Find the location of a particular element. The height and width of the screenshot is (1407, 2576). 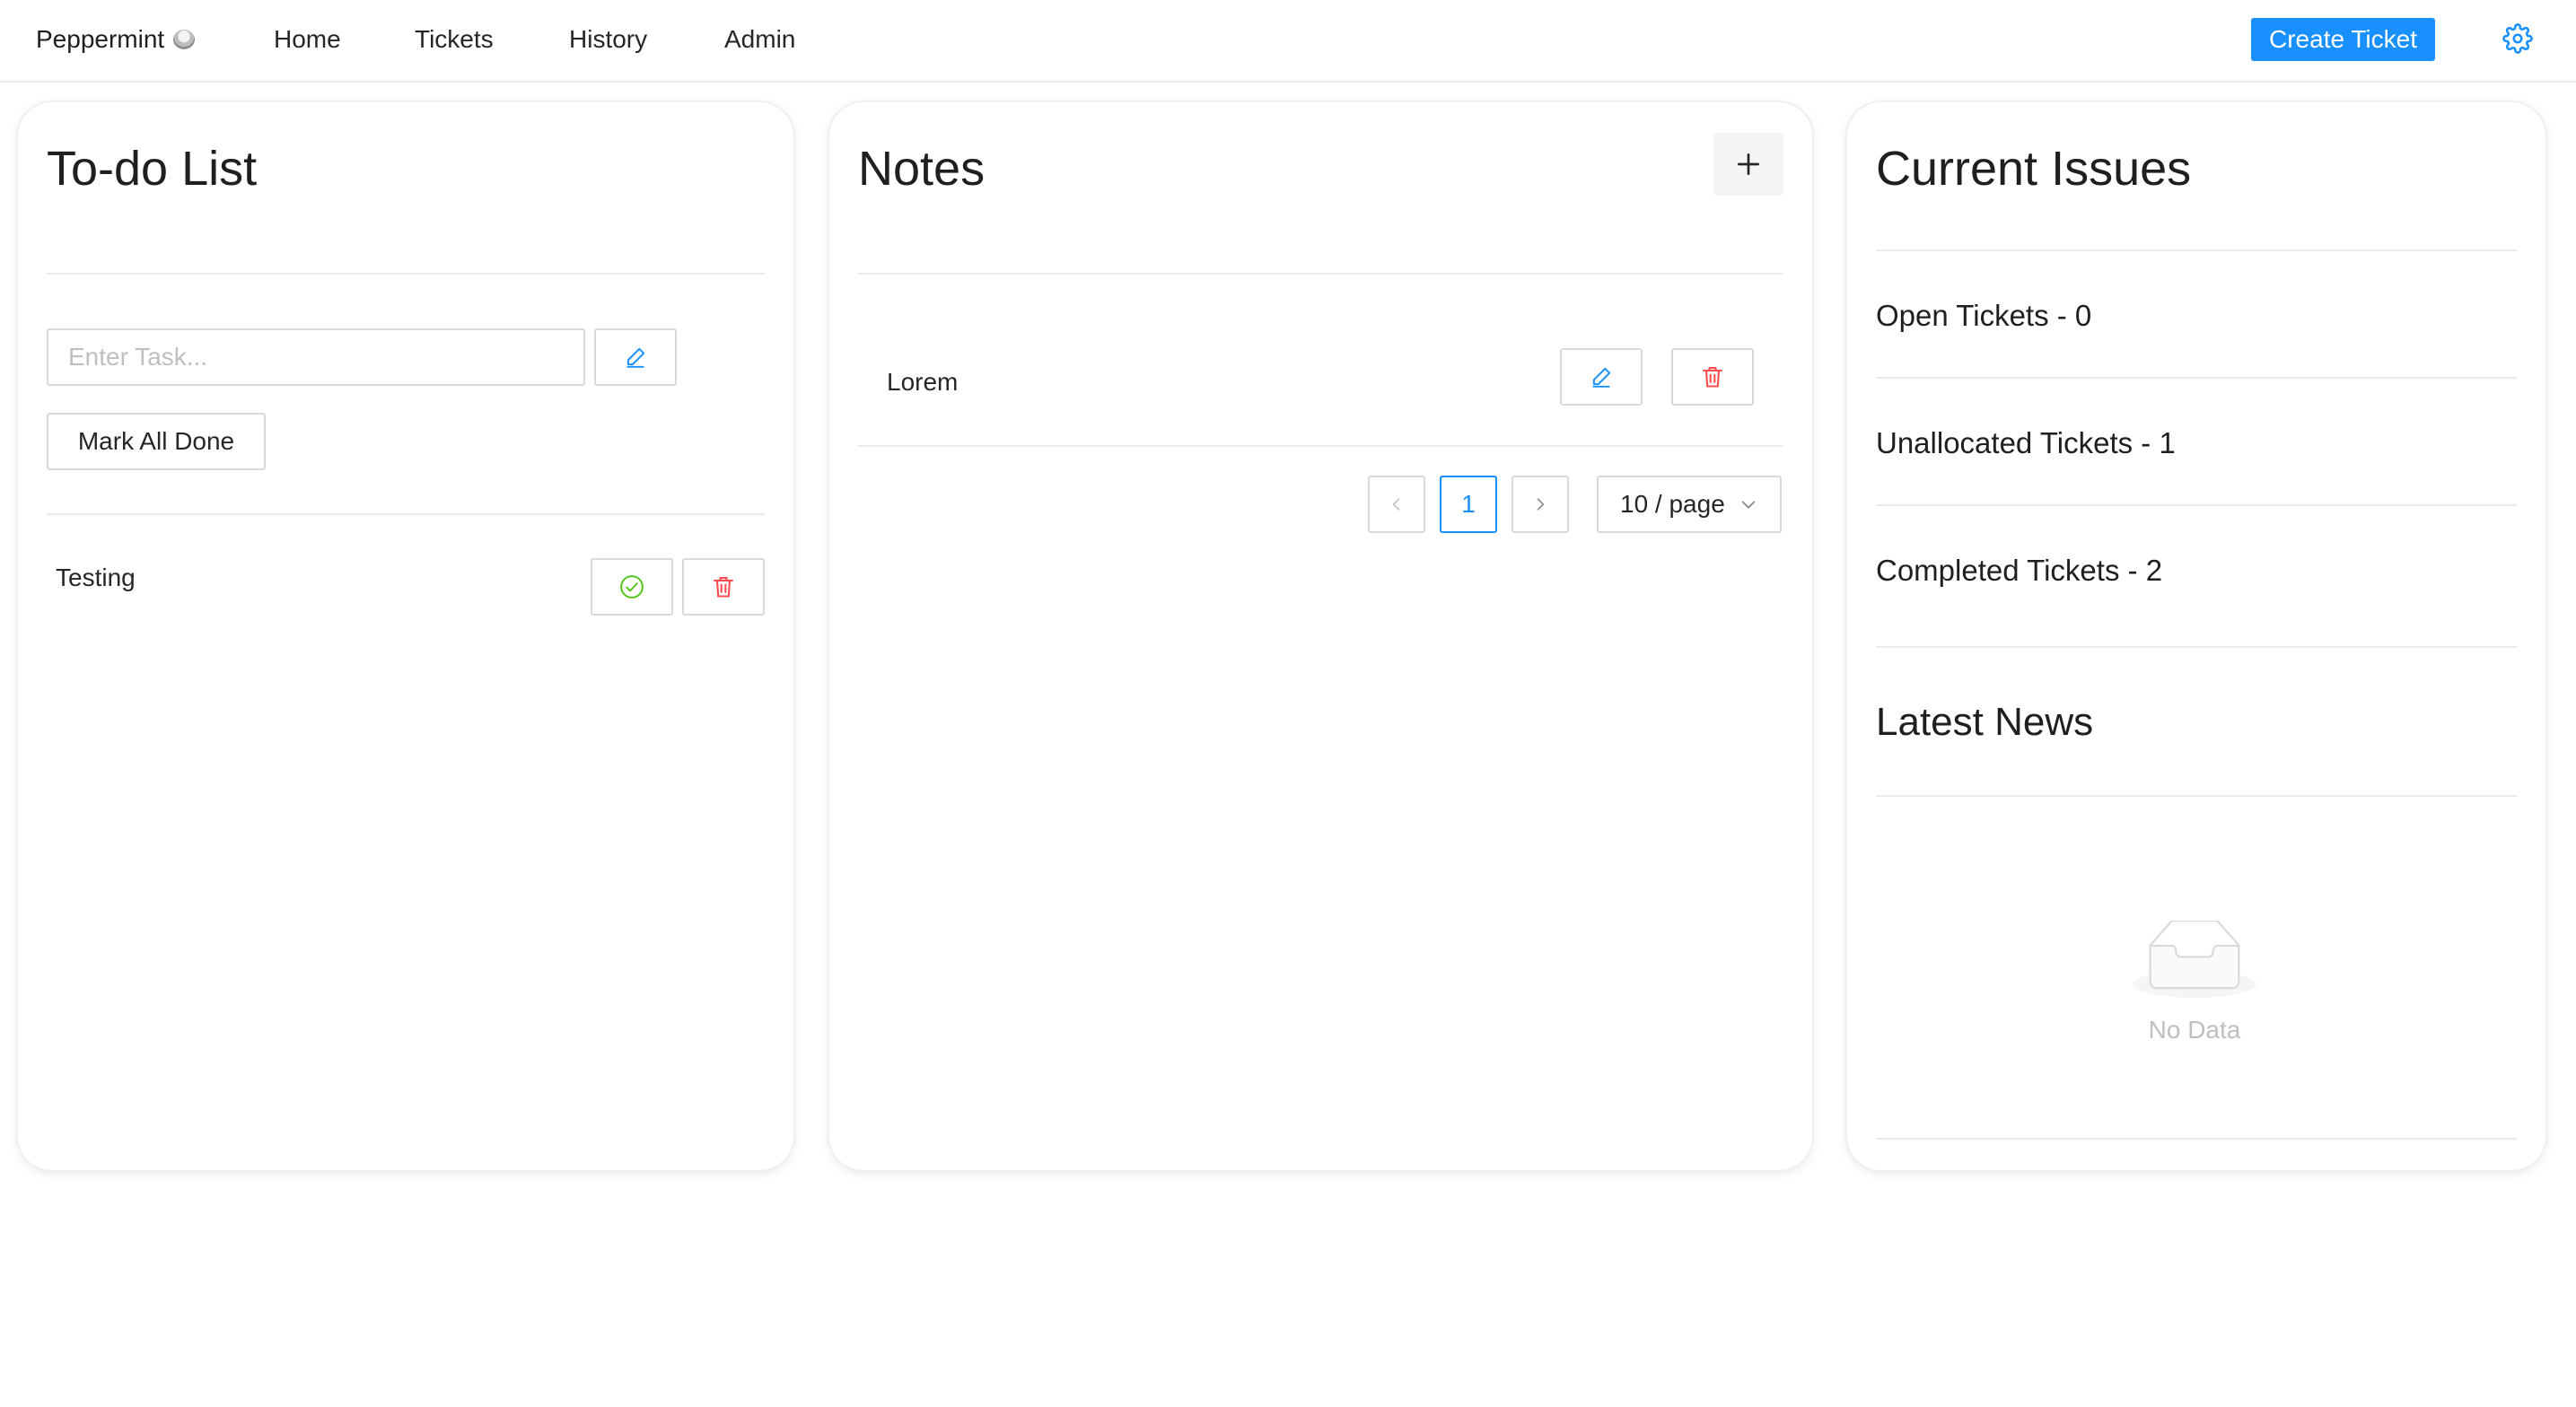

page-size-value: 10 / page is located at coordinates (1672, 504).